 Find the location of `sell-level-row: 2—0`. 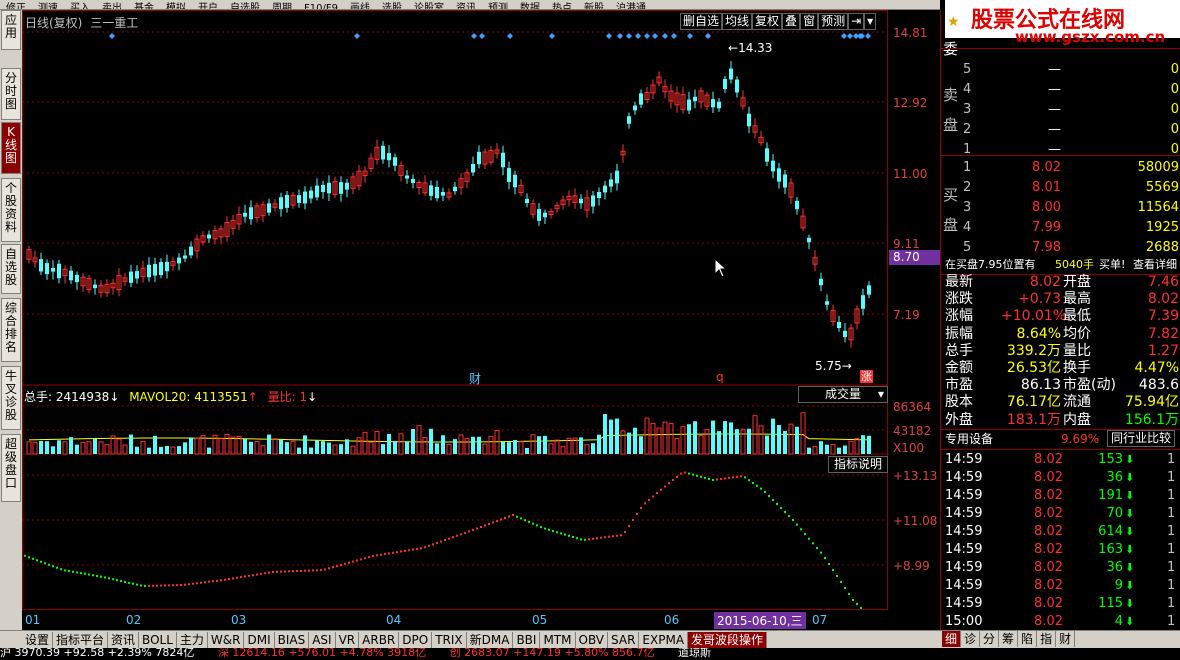

sell-level-row: 2—0 is located at coordinates (1060, 130).